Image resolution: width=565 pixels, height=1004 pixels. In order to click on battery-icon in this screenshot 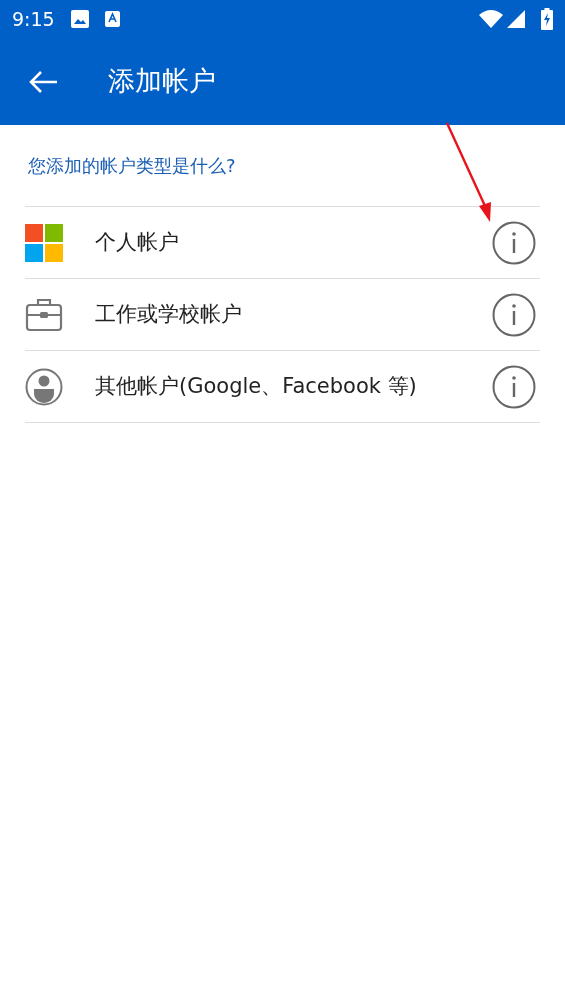, I will do `click(547, 19)`.